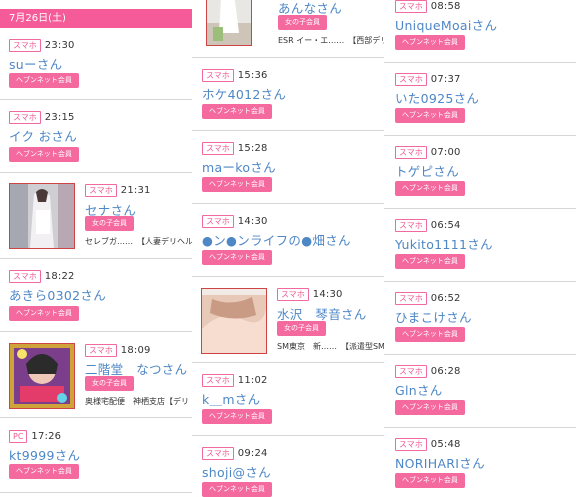 This screenshot has height=497, width=576. Describe the element at coordinates (57, 294) in the screenshot. I see `visitor-name-link: あきら0302さん` at that location.